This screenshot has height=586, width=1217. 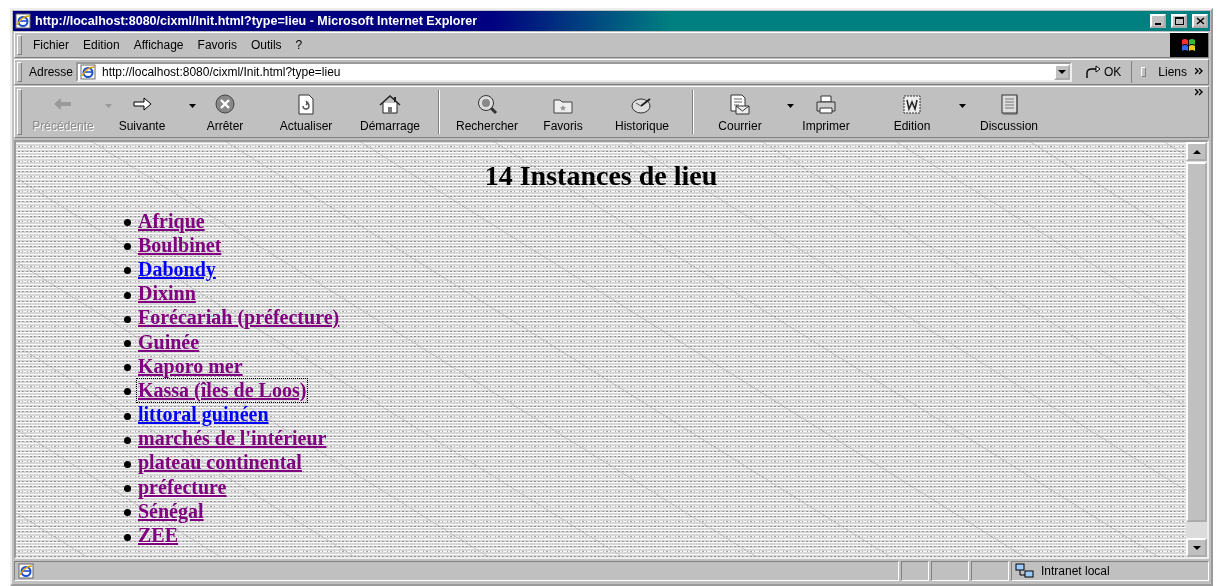 I want to click on toolbar-button: Suivante, so click(x=142, y=112).